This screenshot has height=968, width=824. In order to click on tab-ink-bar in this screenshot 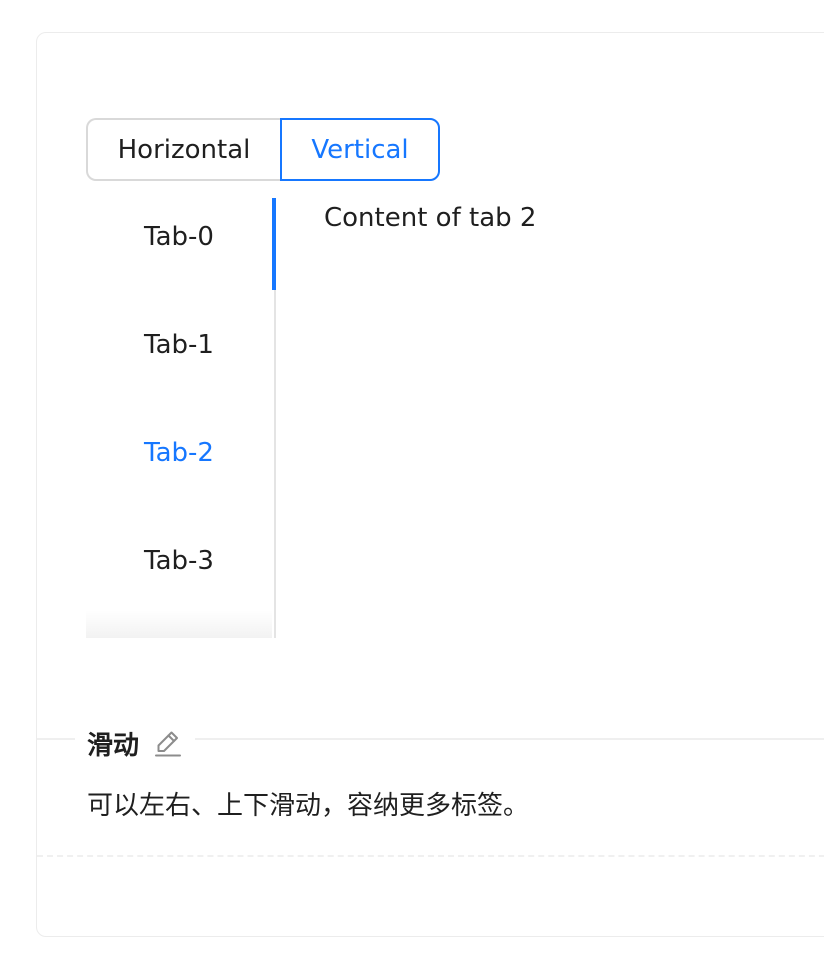, I will do `click(274, 244)`.